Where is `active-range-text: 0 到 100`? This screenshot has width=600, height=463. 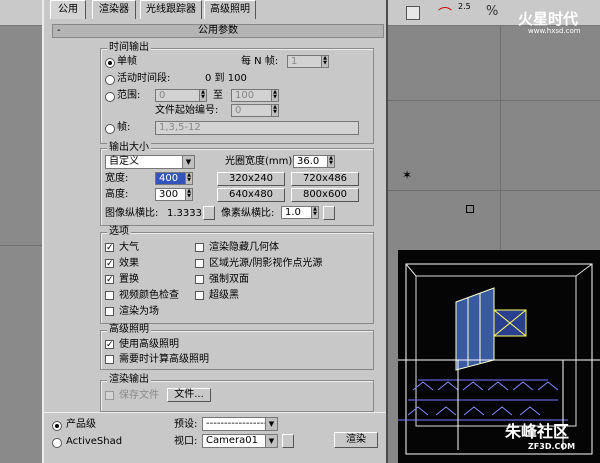
active-range-text: 0 到 100 is located at coordinates (226, 78).